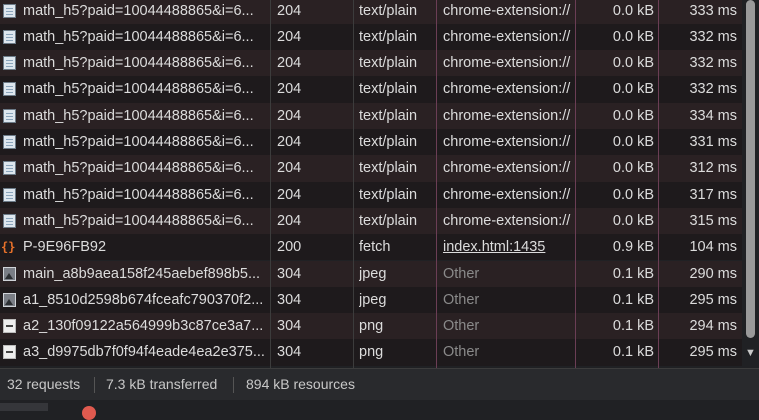 Image resolution: width=759 pixels, height=420 pixels. What do you see at coordinates (44, 384) in the screenshot?
I see `request-count: 32 requests` at bounding box center [44, 384].